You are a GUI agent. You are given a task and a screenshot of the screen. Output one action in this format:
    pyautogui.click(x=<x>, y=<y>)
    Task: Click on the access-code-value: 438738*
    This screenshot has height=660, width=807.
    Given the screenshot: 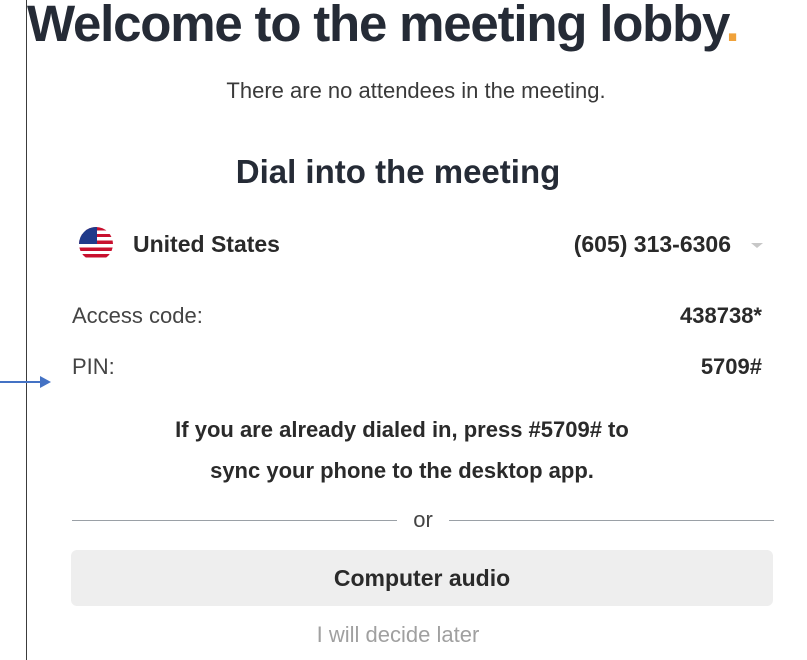 What is the action you would take?
    pyautogui.click(x=721, y=315)
    